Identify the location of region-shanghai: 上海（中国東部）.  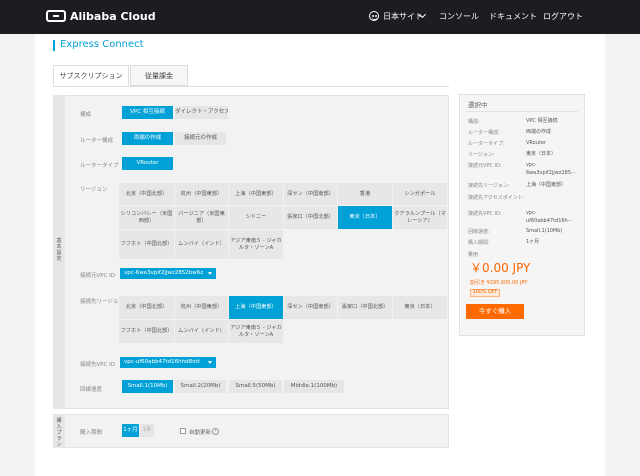
(256, 194).